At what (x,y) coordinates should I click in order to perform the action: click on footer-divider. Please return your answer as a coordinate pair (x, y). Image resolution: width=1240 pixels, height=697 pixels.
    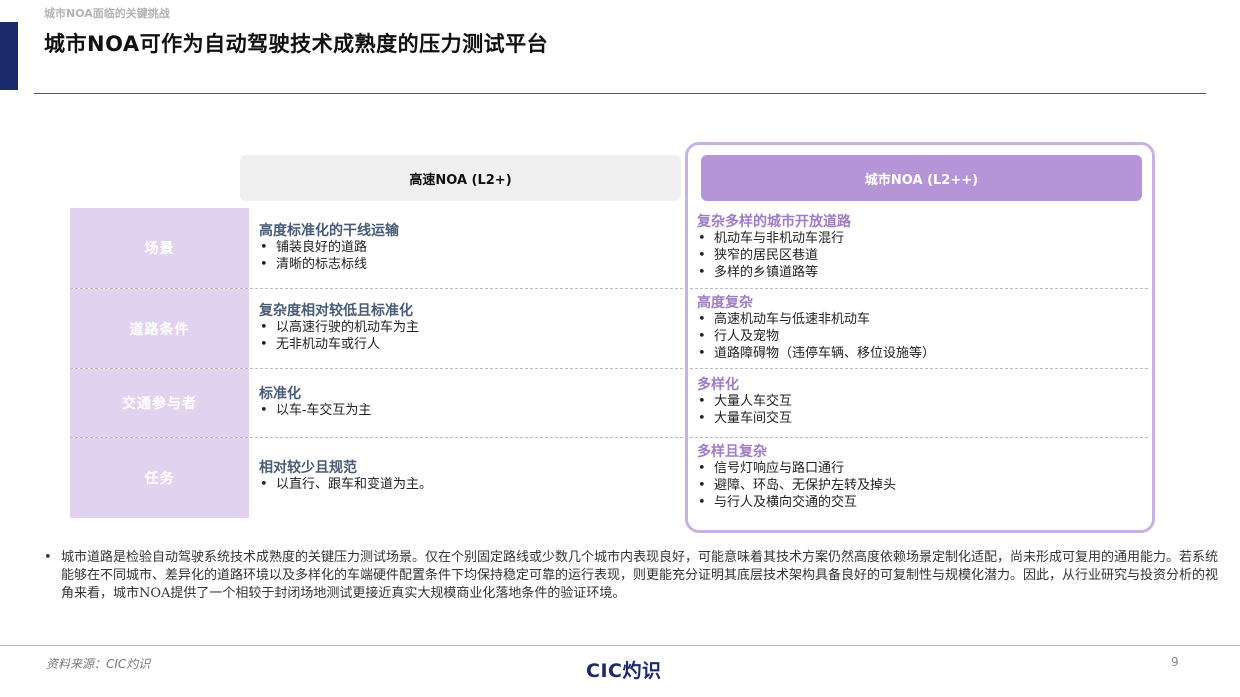
    Looking at the image, I should click on (620, 645).